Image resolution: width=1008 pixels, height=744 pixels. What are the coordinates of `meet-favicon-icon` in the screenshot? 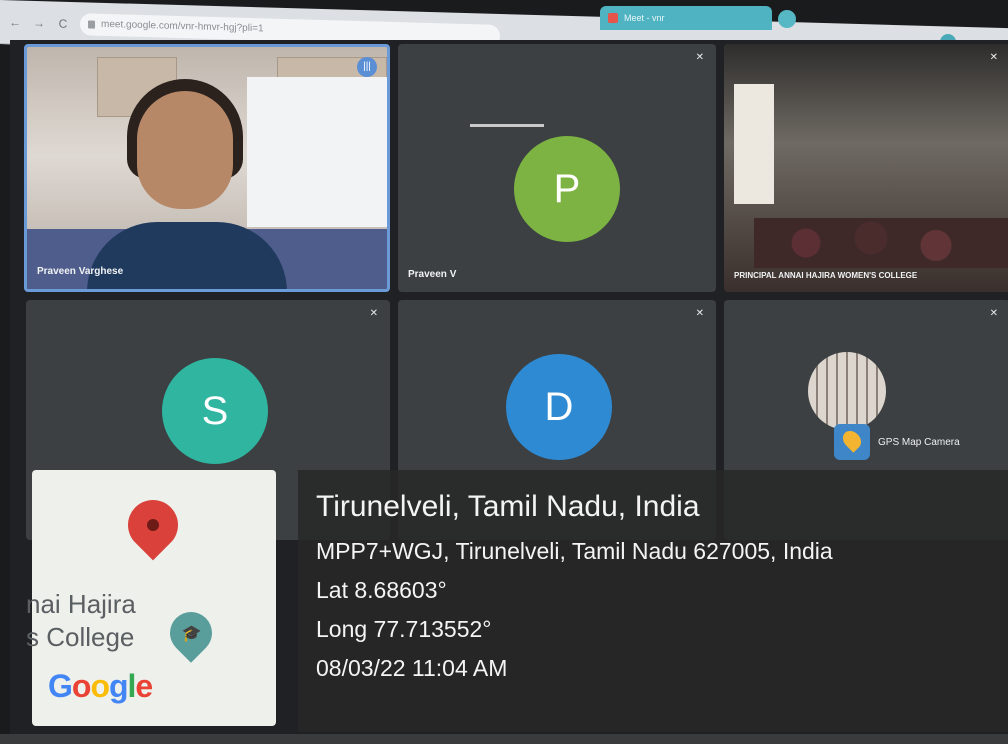 It's located at (613, 18).